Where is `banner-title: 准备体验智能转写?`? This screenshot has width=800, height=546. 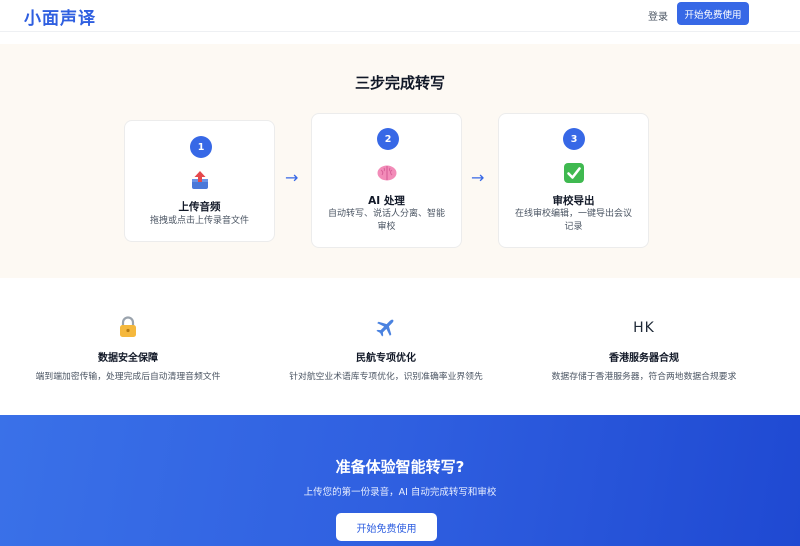 banner-title: 准备体验智能转写? is located at coordinates (400, 467).